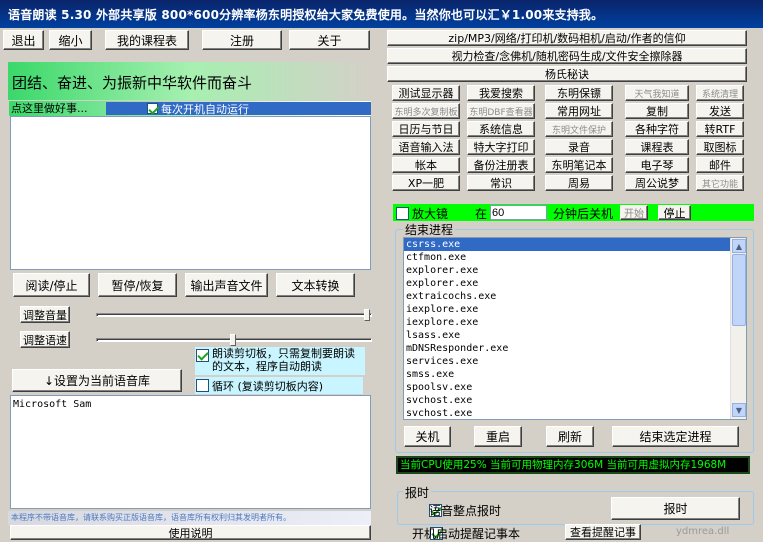  I want to click on tool-button: 取图标, so click(720, 147).